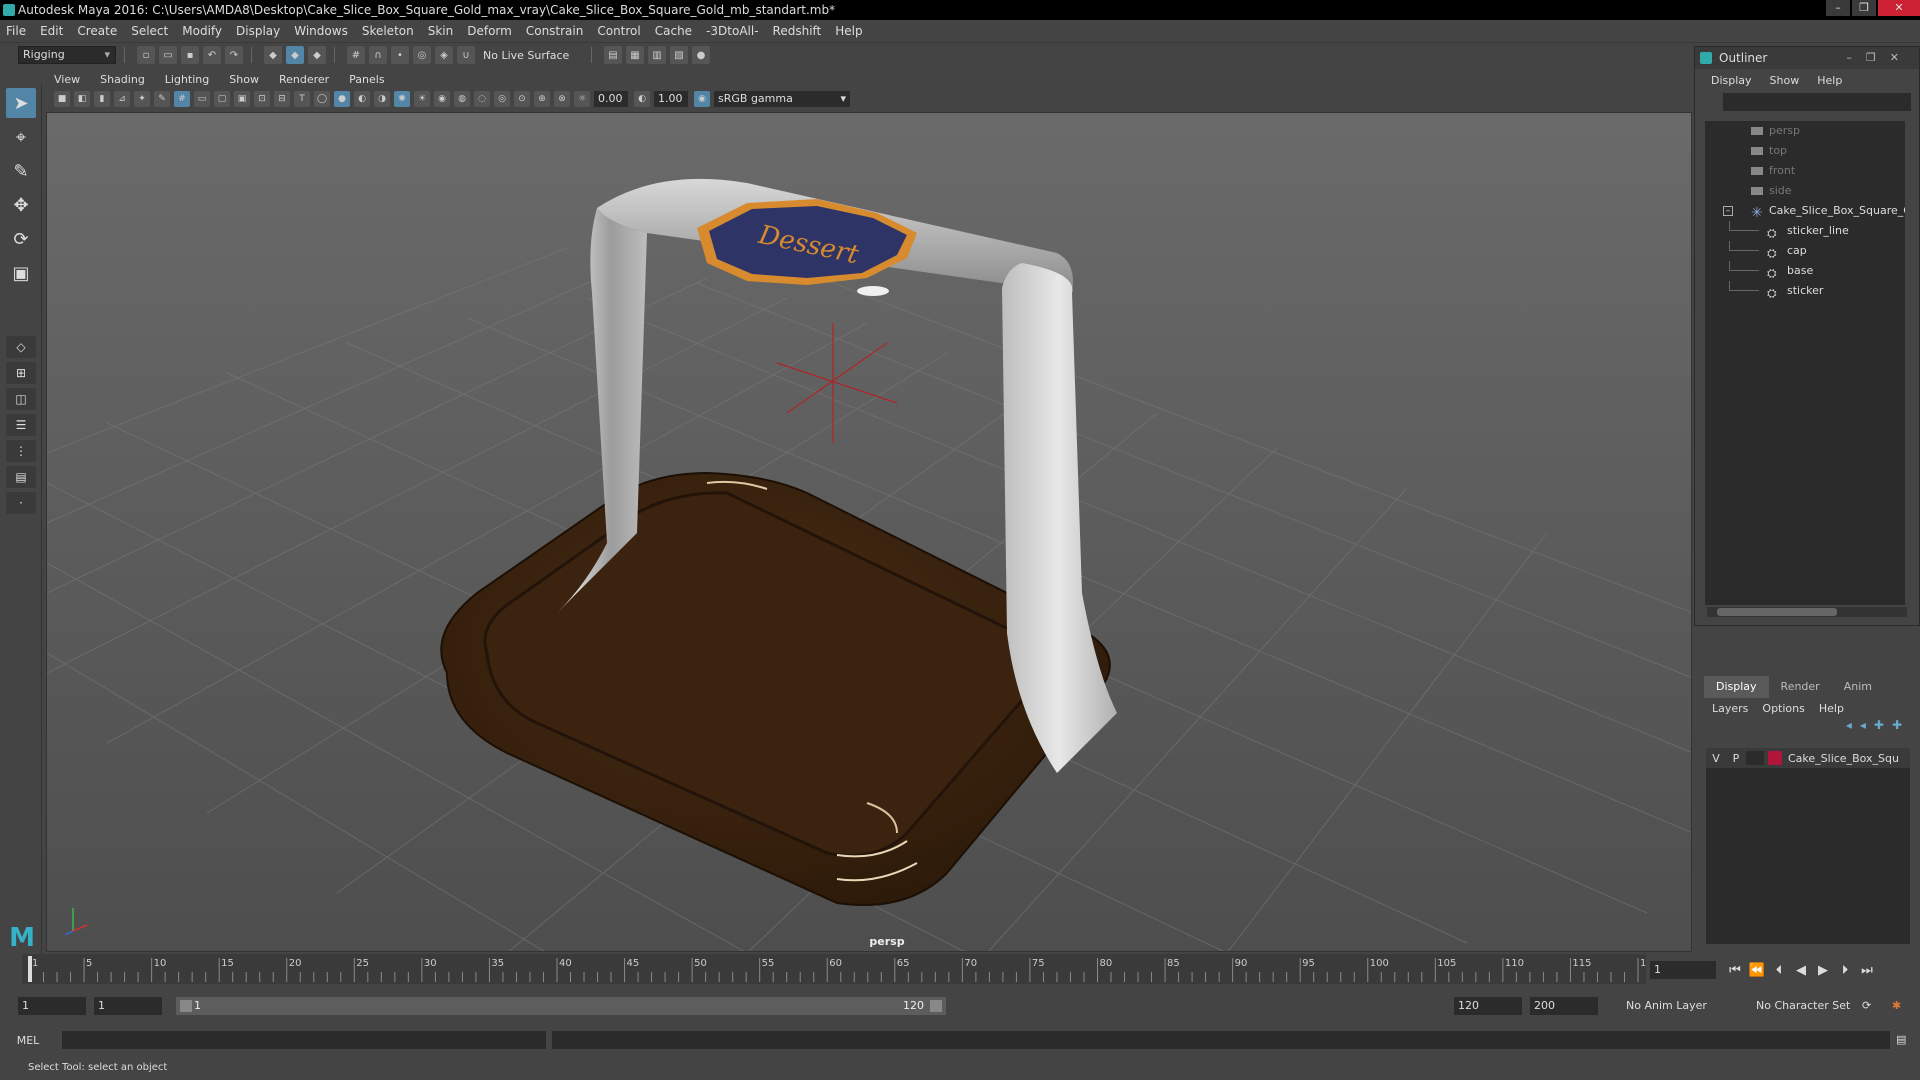 The image size is (1920, 1080). Describe the element at coordinates (1805, 191) in the screenshot. I see `outliner-item-side: side` at that location.